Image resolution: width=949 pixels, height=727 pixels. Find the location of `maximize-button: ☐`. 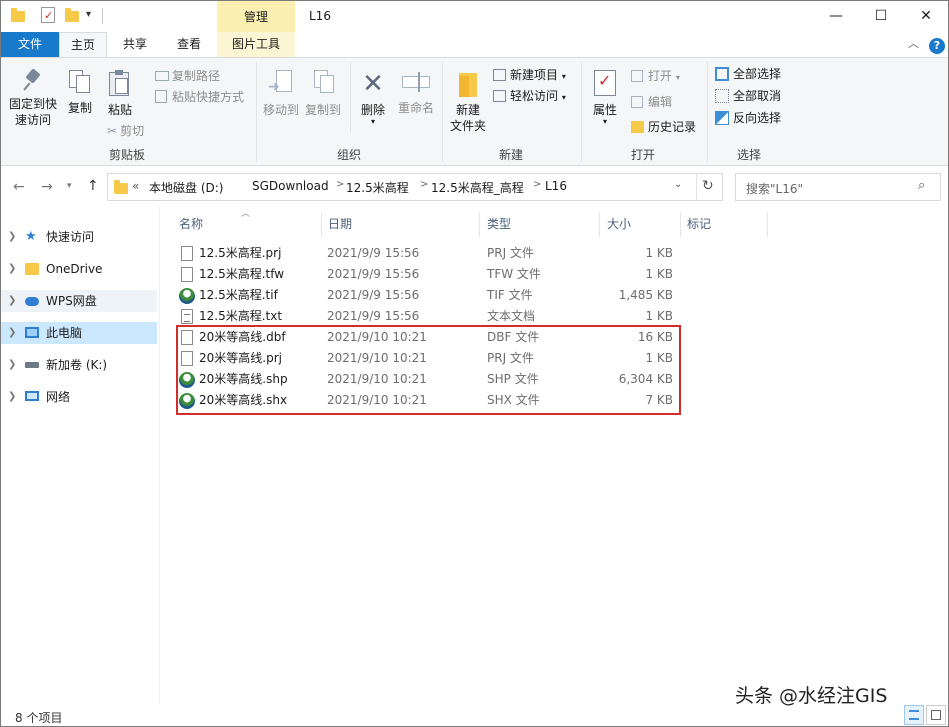

maximize-button: ☐ is located at coordinates (881, 16).